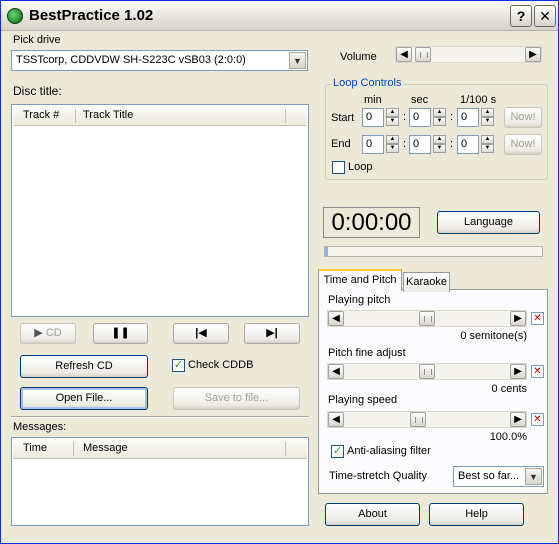 The image size is (559, 544). I want to click on messages-list: Time Message, so click(160, 481).